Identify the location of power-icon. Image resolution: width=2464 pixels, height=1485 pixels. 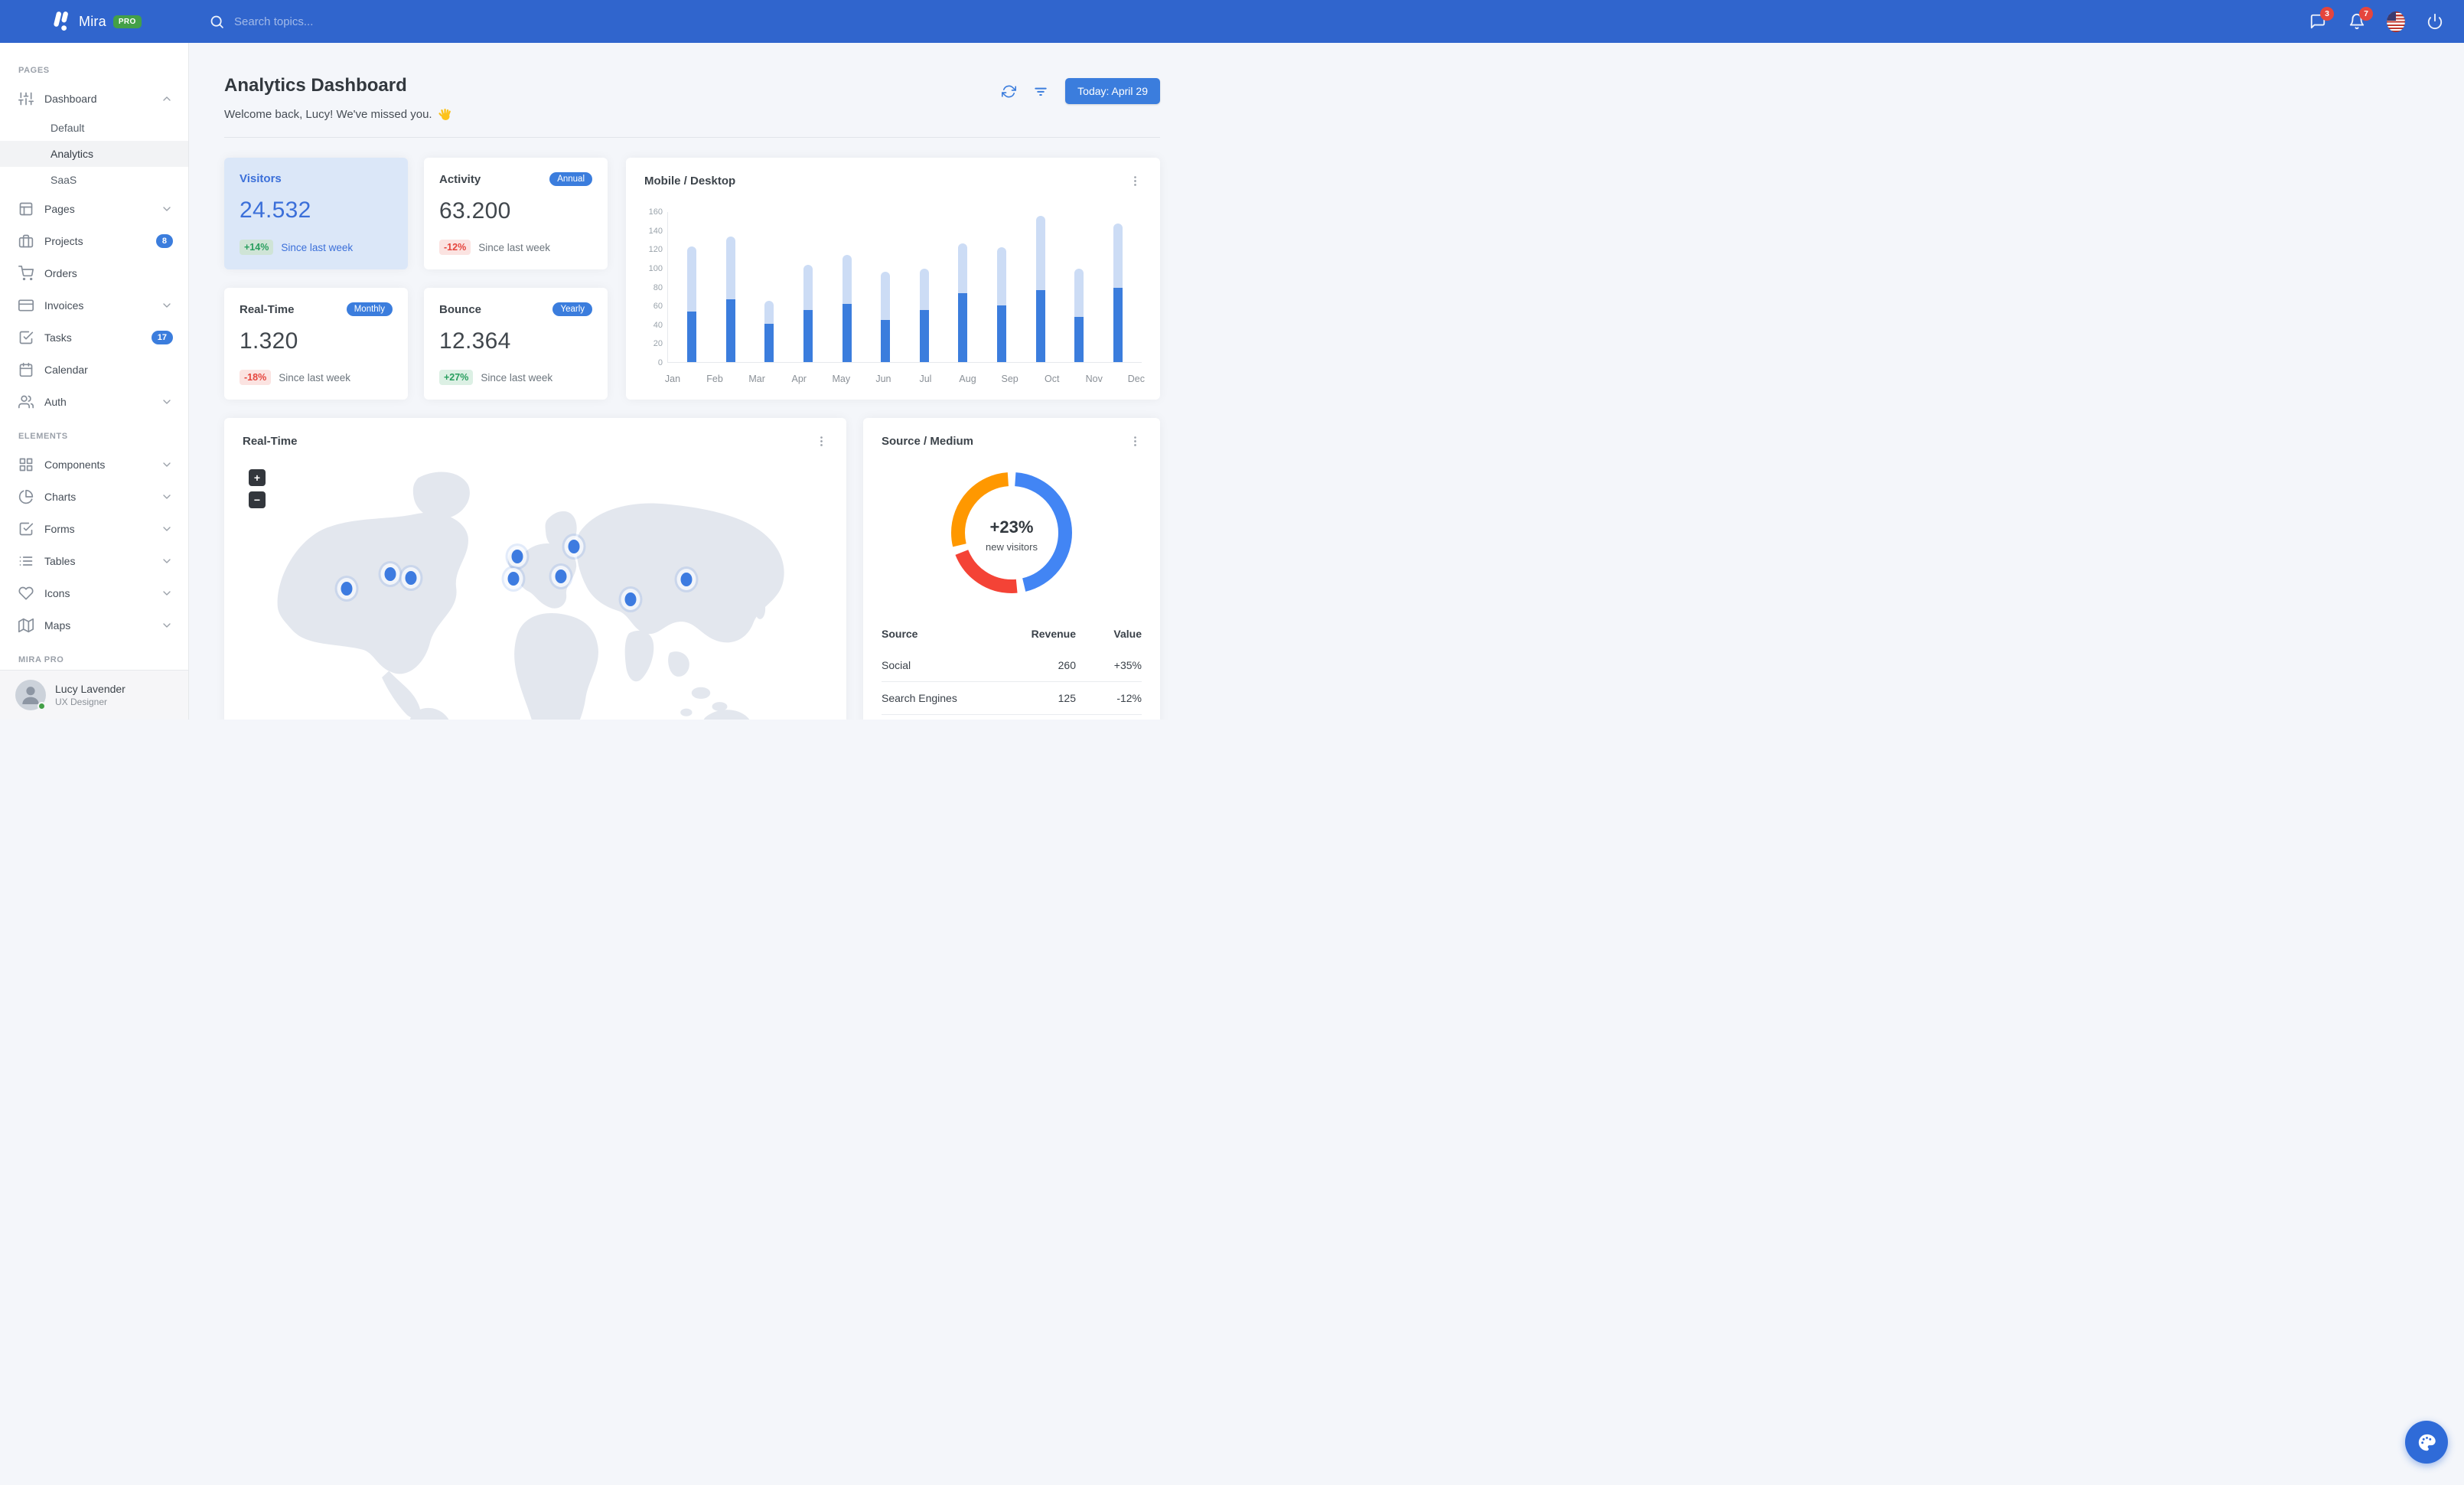
(2435, 21).